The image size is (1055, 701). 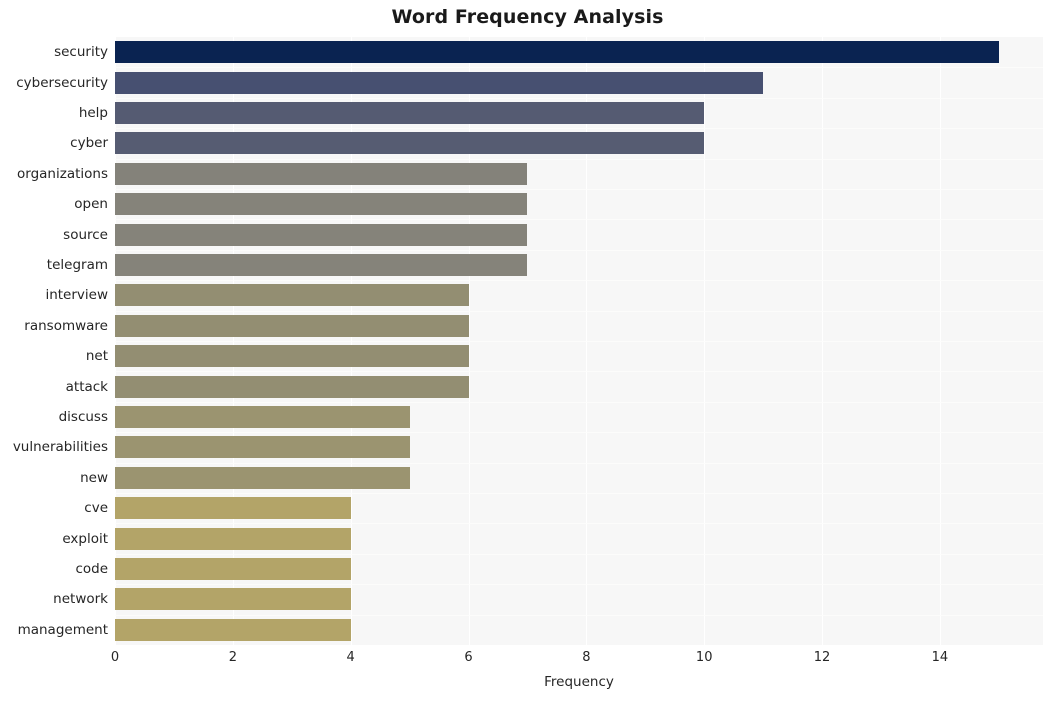 I want to click on y-tick-label: source, so click(x=85, y=234).